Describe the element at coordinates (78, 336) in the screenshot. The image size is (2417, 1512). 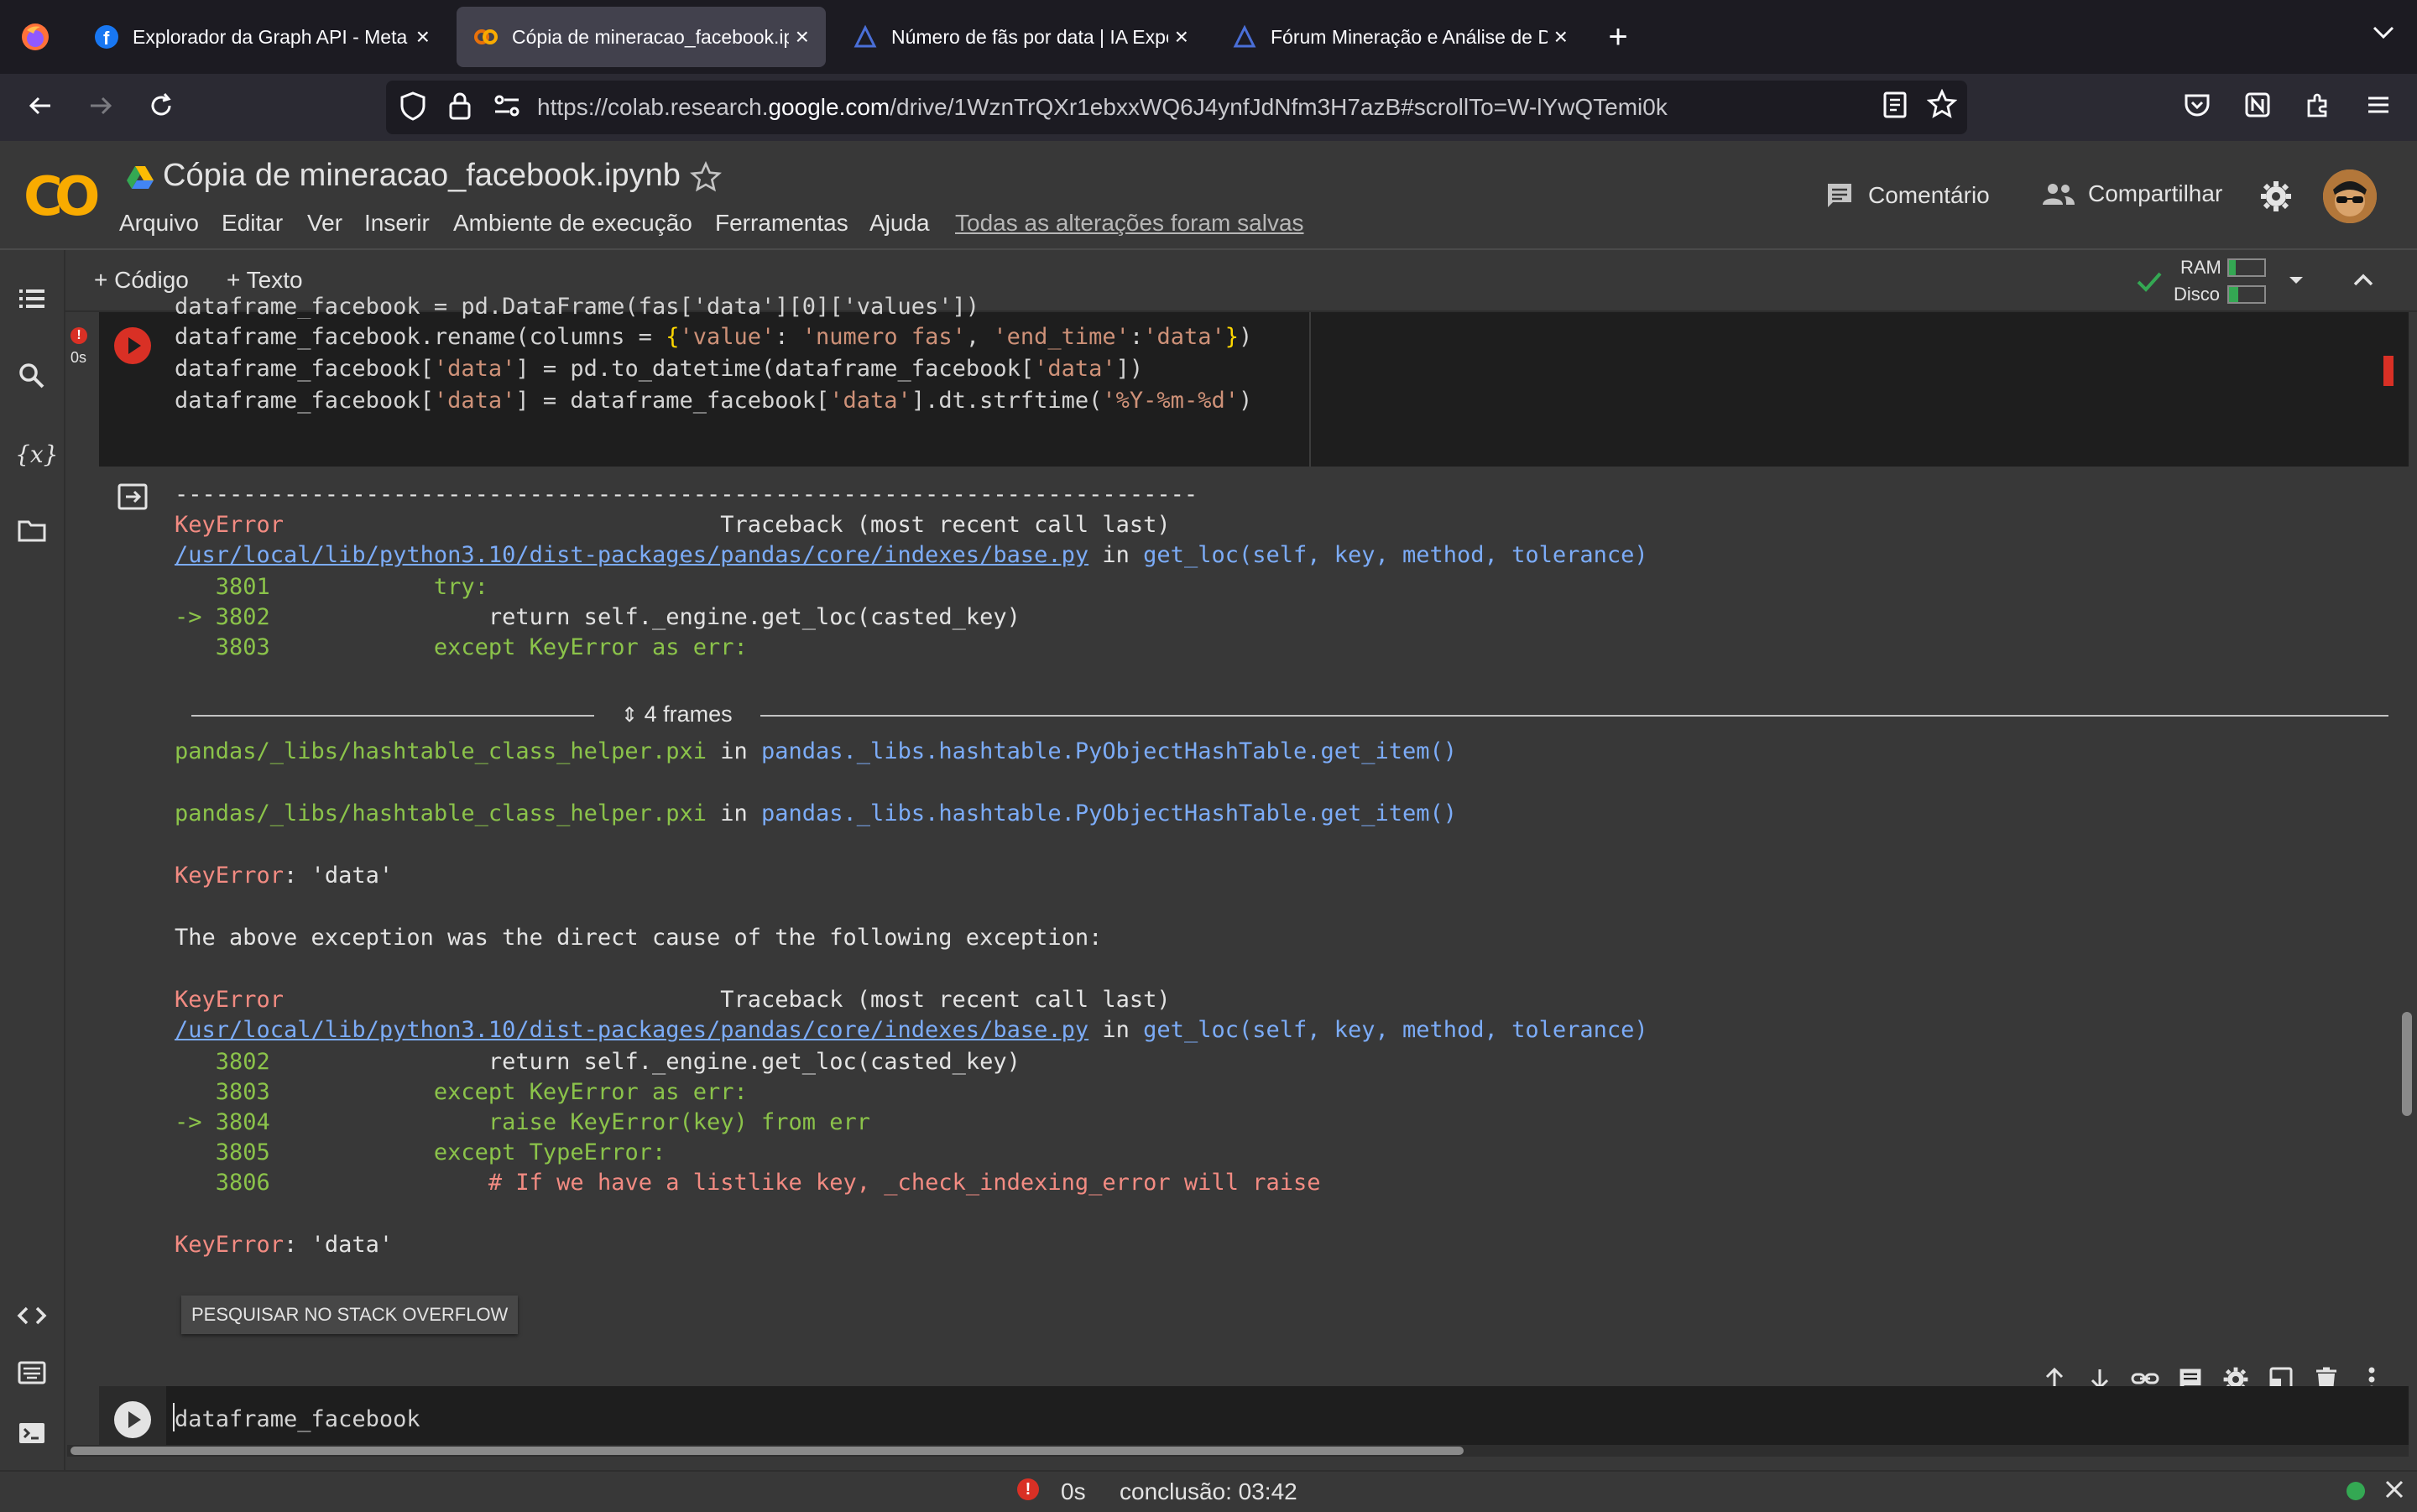
I see `error-indicator-icon: !` at that location.